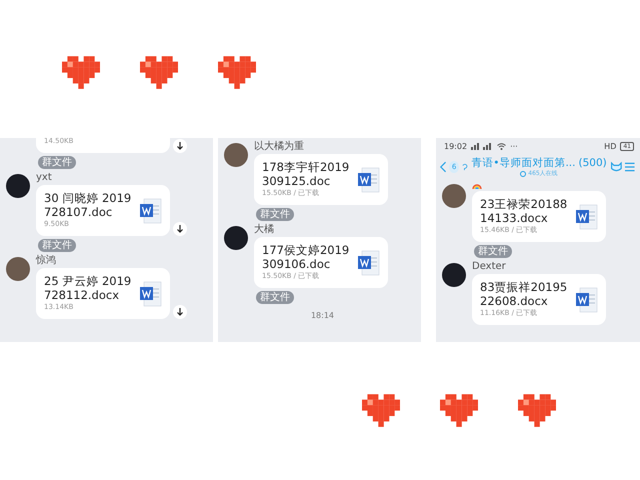  I want to click on status-time: 19:02, so click(456, 146).